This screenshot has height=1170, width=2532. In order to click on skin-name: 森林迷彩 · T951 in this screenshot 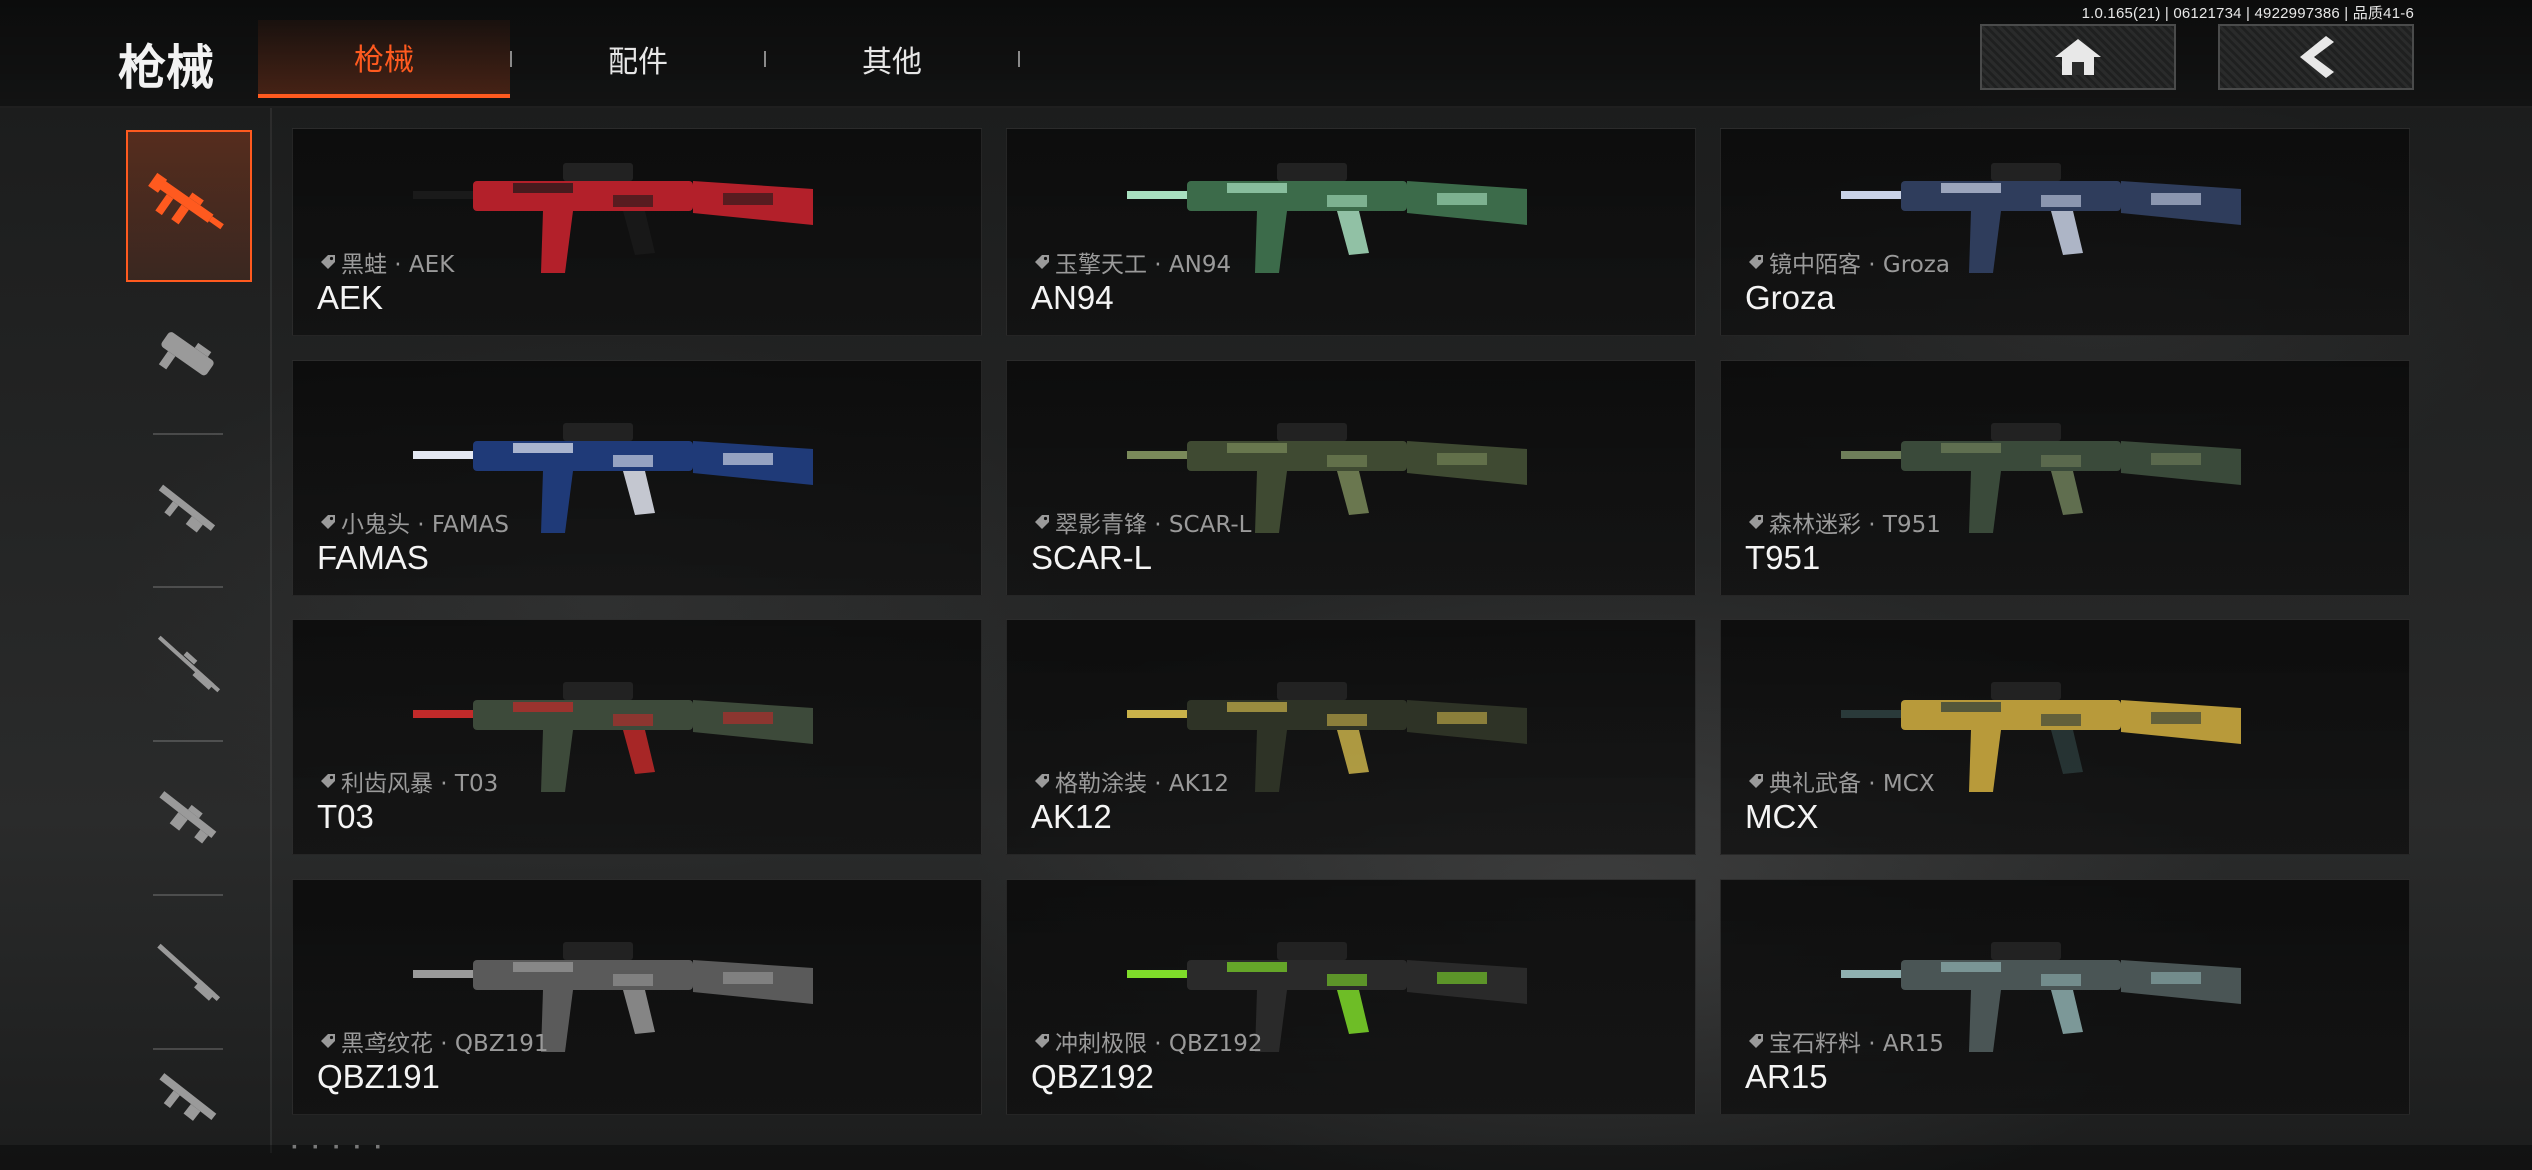, I will do `click(1855, 525)`.